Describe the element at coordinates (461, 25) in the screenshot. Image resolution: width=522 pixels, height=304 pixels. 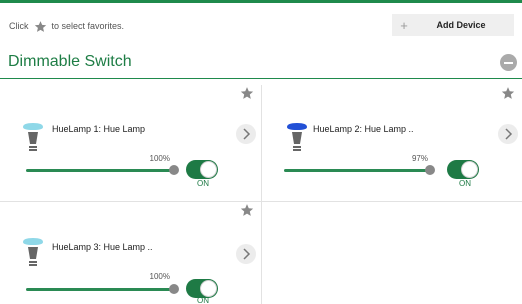
I see `add-device-label: Add Device` at that location.